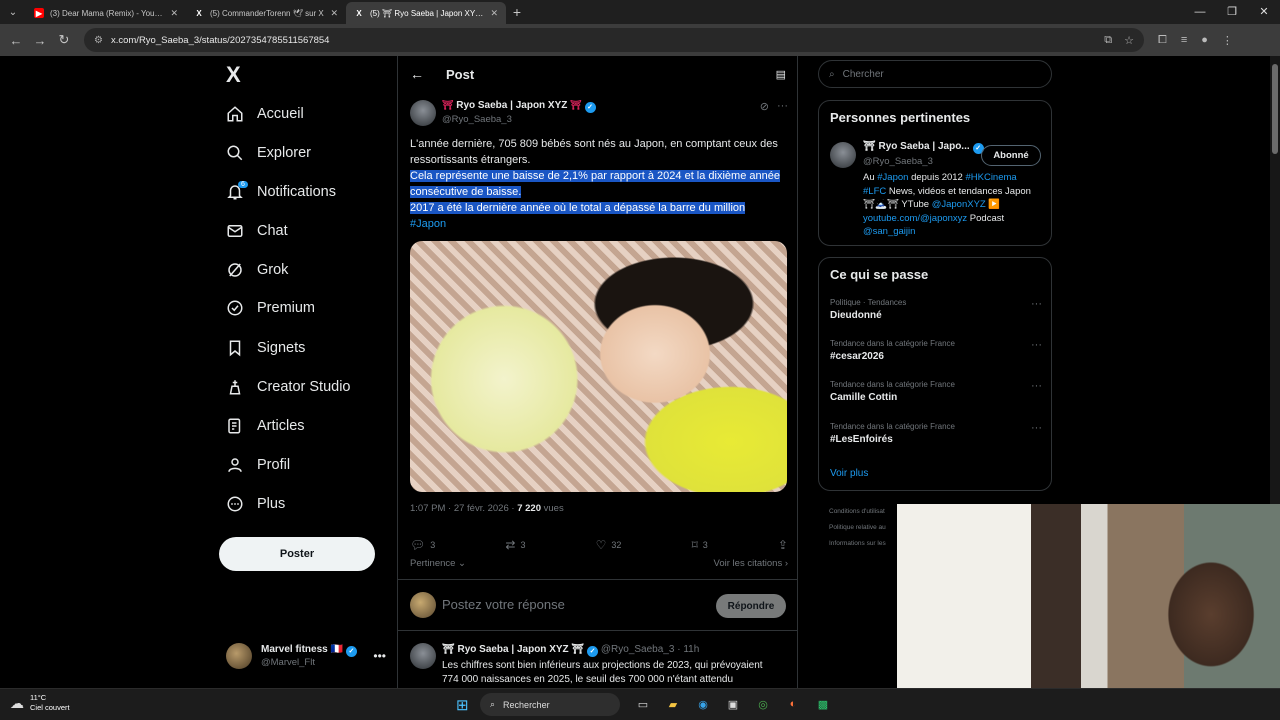 Image resolution: width=1280 pixels, height=720 pixels. I want to click on post-button: Poster, so click(297, 554).